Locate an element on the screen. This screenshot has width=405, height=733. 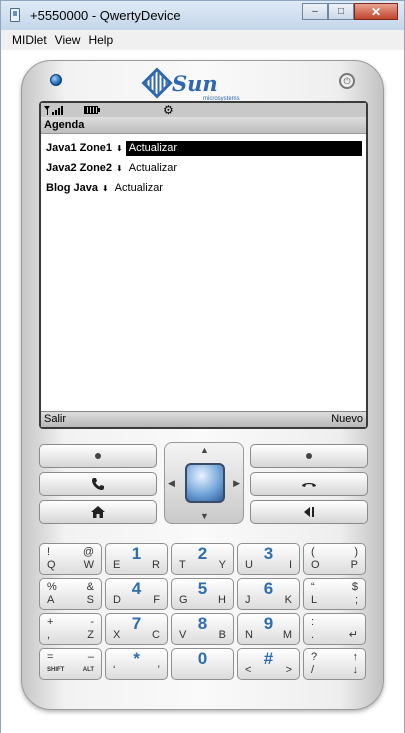
key-label: O is located at coordinates (315, 565).